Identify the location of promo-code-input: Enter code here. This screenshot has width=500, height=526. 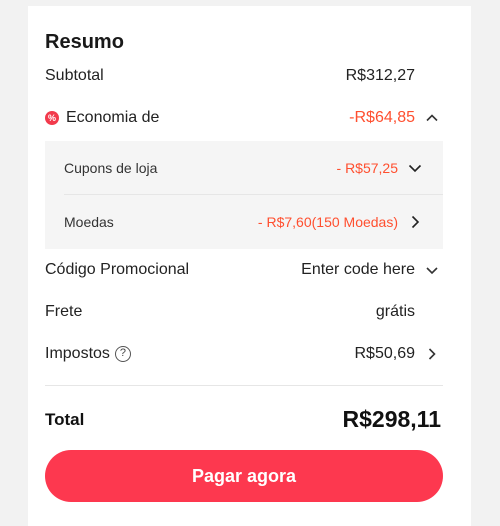
(358, 270).